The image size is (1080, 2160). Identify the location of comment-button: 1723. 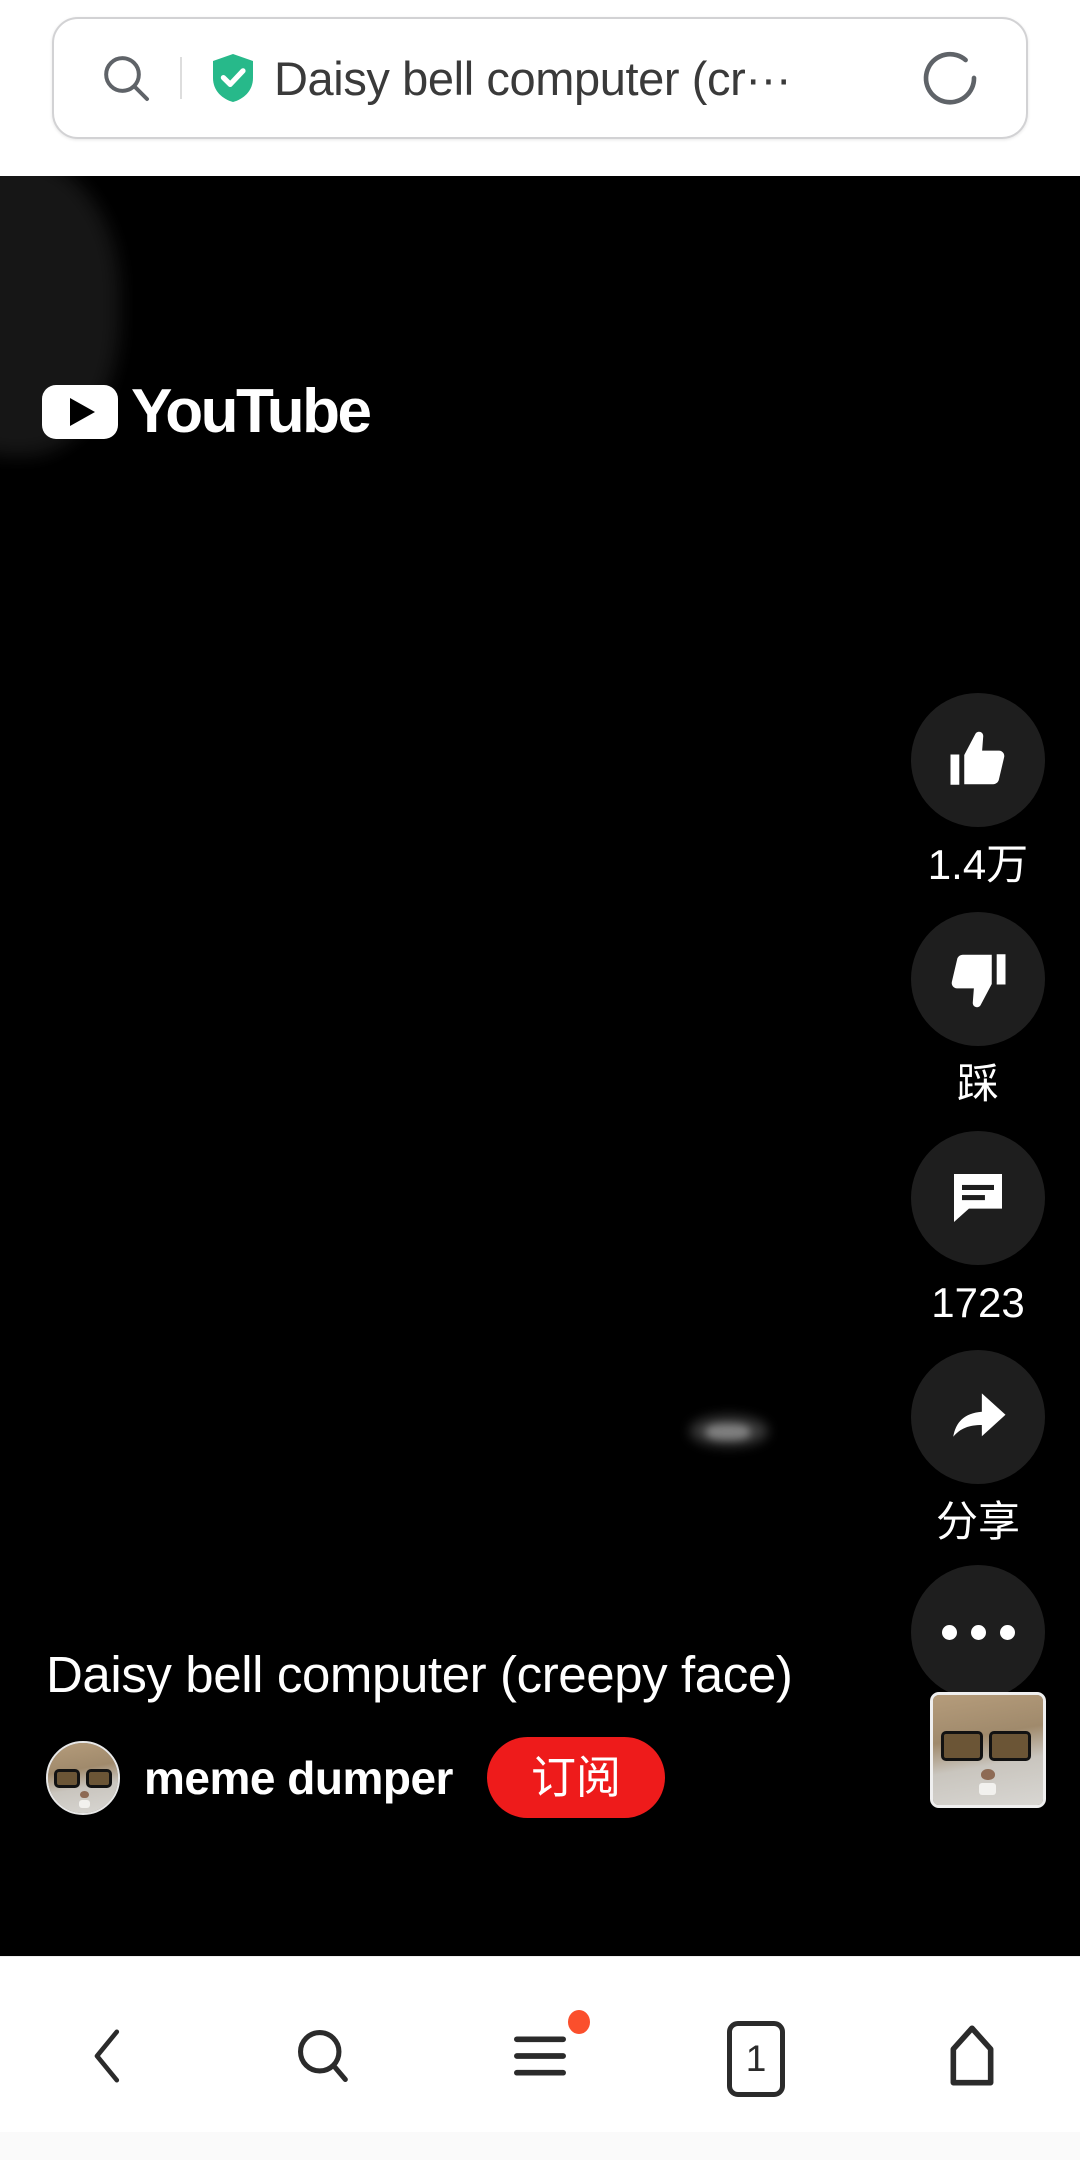
(978, 1227).